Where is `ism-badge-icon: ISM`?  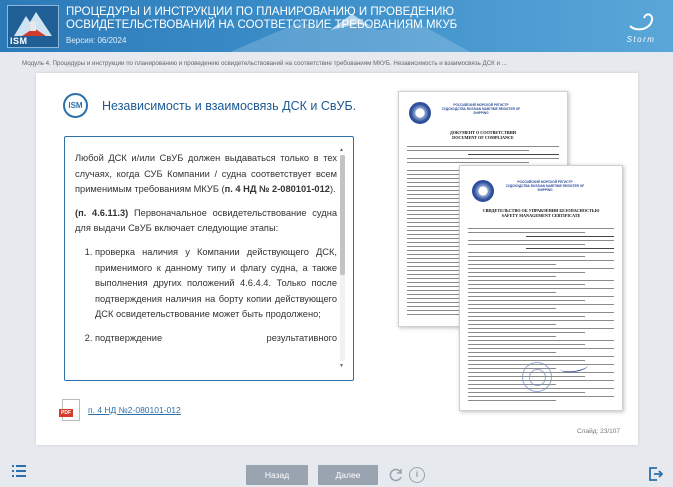
ism-badge-icon: ISM is located at coordinates (75, 105).